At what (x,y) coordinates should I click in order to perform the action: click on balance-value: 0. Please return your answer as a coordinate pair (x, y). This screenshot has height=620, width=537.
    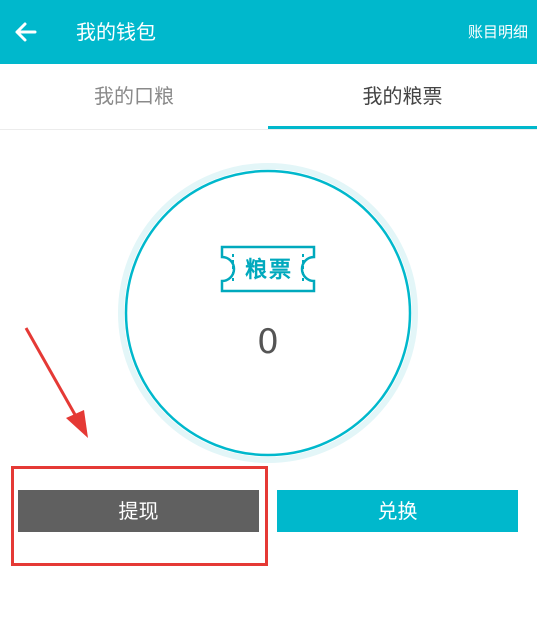
    Looking at the image, I should click on (268, 342).